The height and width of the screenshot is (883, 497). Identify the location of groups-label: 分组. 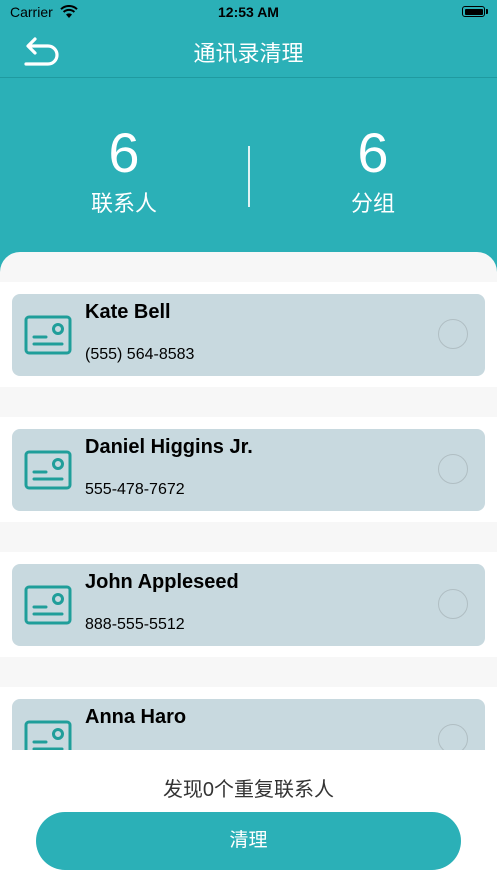
(372, 203).